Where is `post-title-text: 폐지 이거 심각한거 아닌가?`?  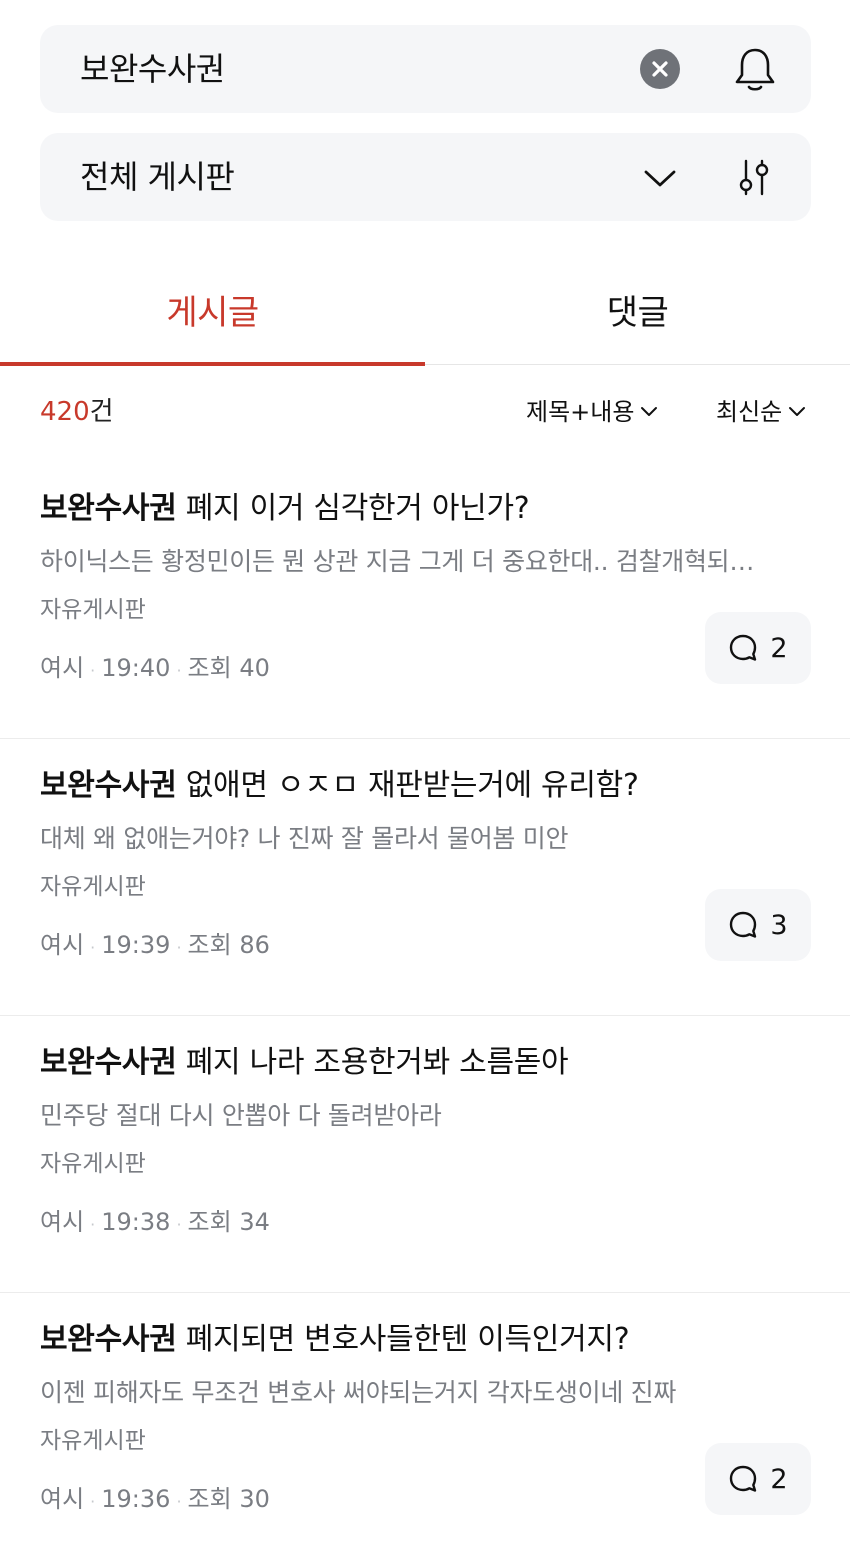
post-title-text: 폐지 이거 심각한거 아닌가? is located at coordinates (353, 508).